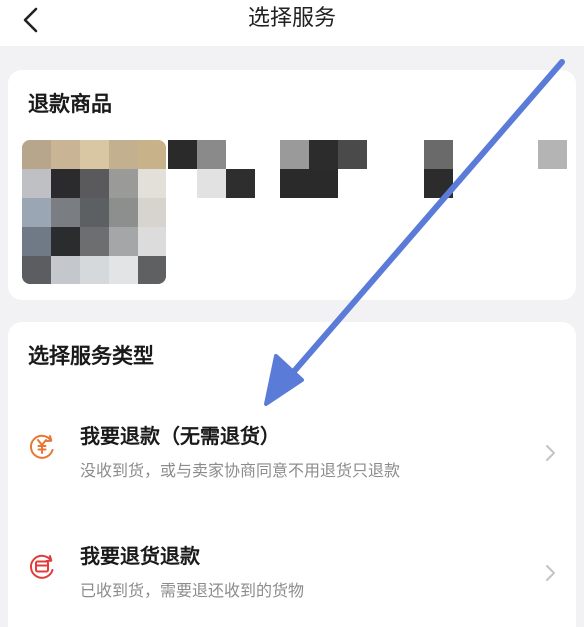 This screenshot has height=627, width=584. What do you see at coordinates (368, 170) in the screenshot?
I see `product-name-pixelated` at bounding box center [368, 170].